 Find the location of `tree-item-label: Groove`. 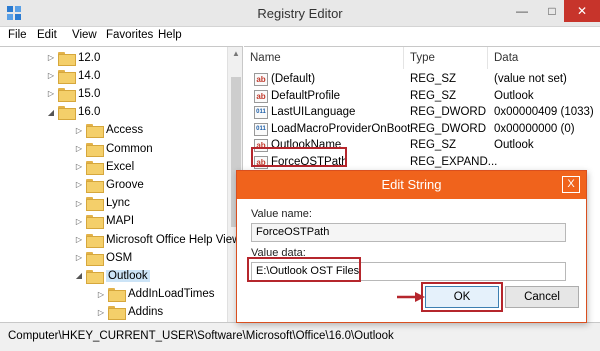

tree-item-label: Groove is located at coordinates (125, 184).